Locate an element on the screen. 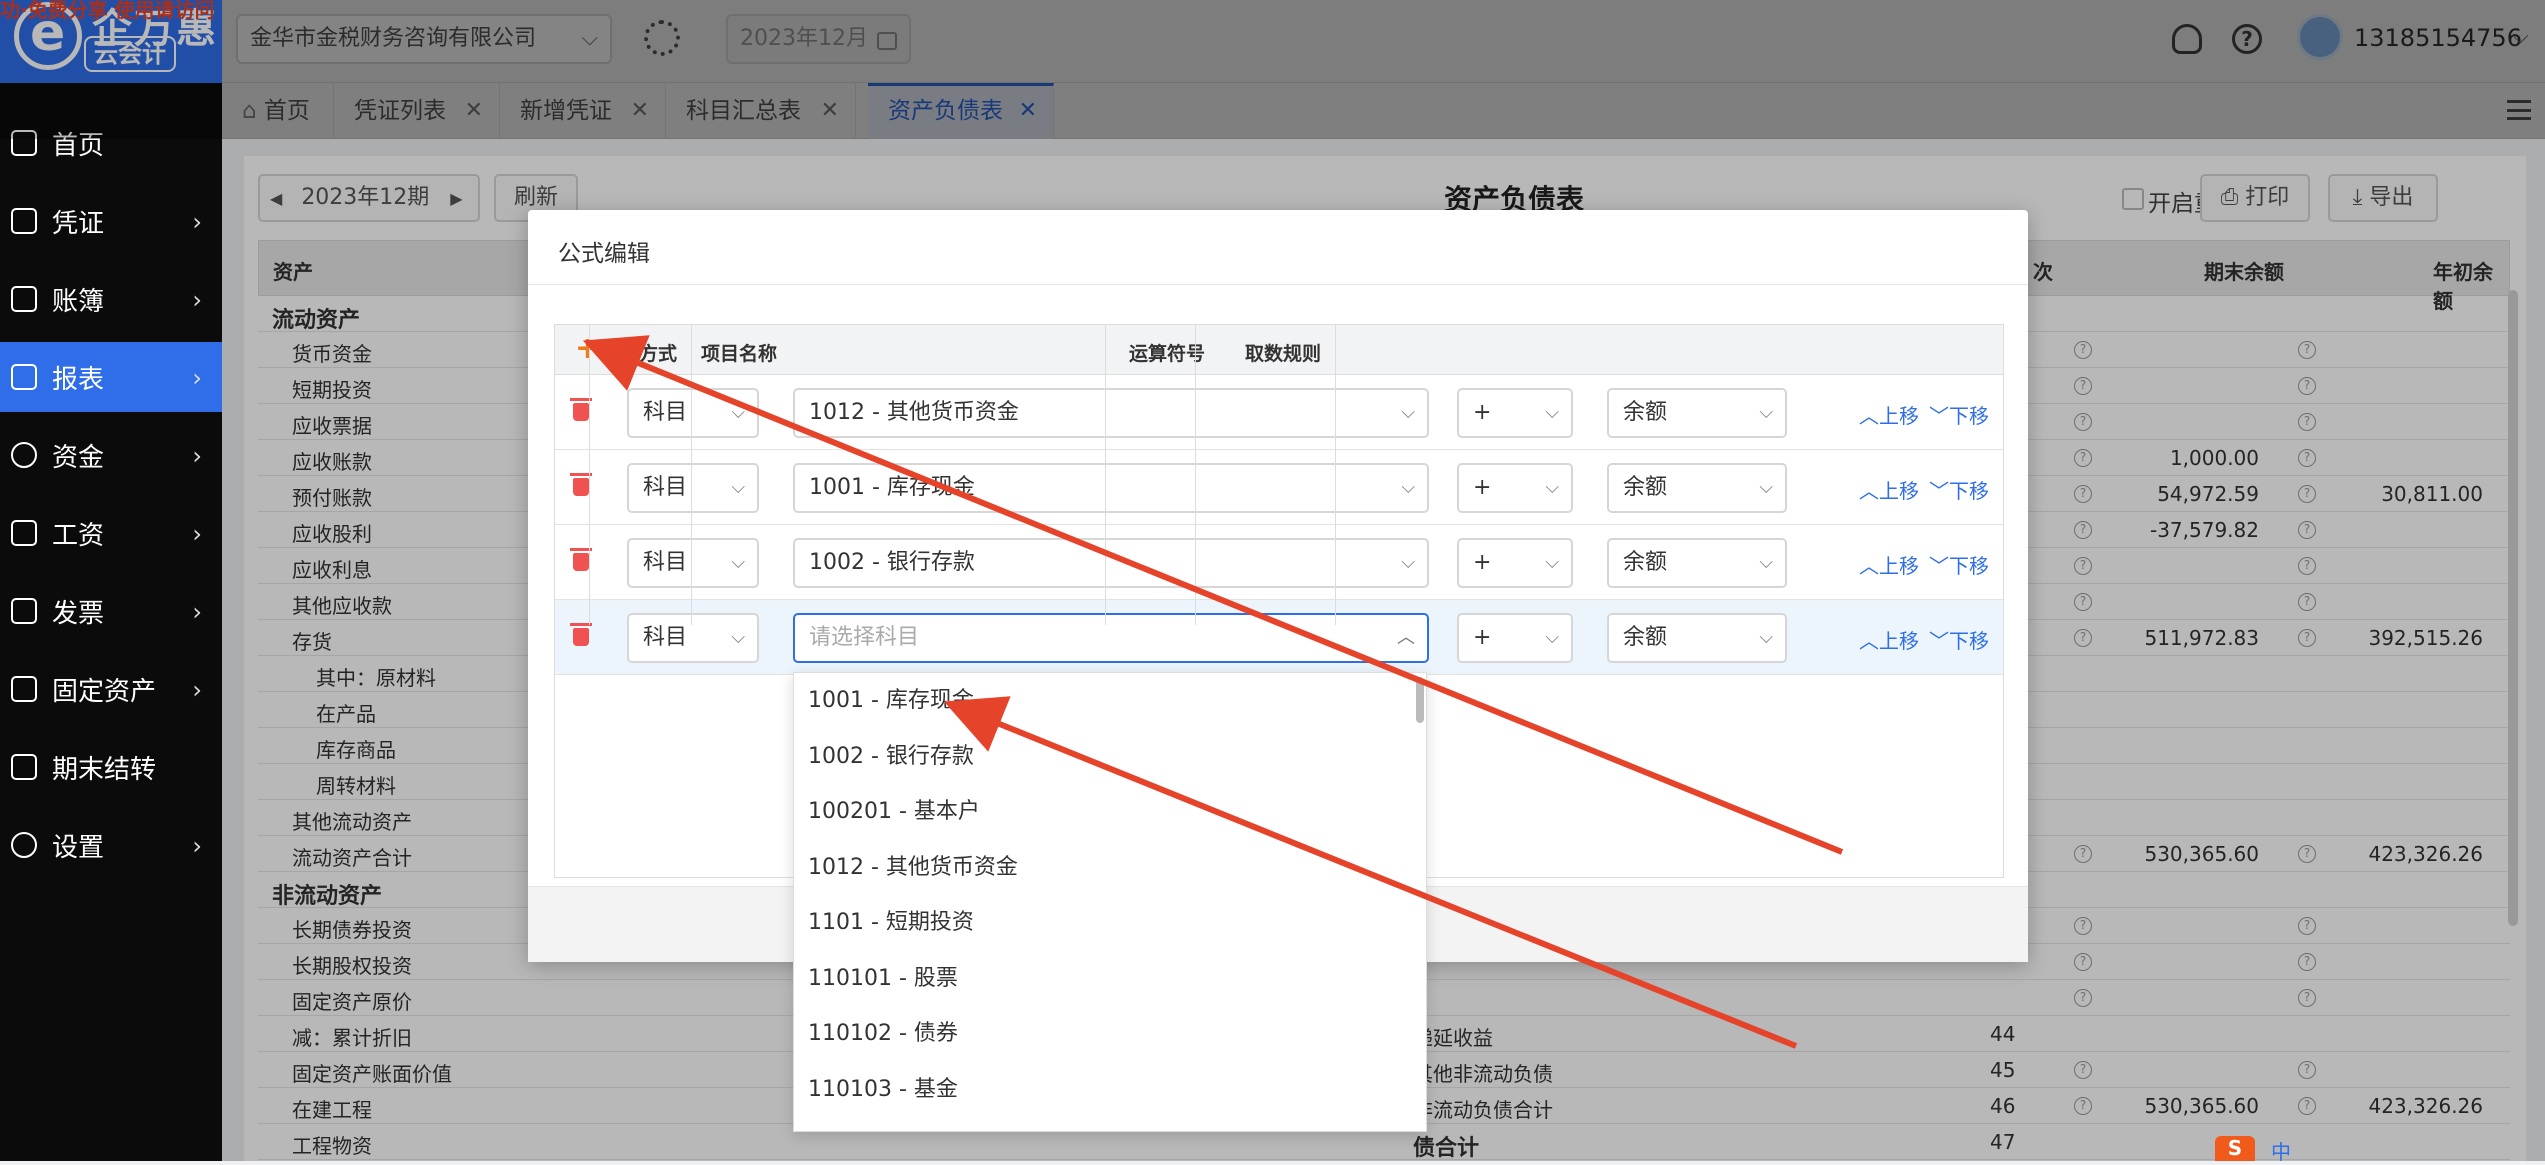  dropdown-option: 100201 - 基本户 is located at coordinates (1099, 811).